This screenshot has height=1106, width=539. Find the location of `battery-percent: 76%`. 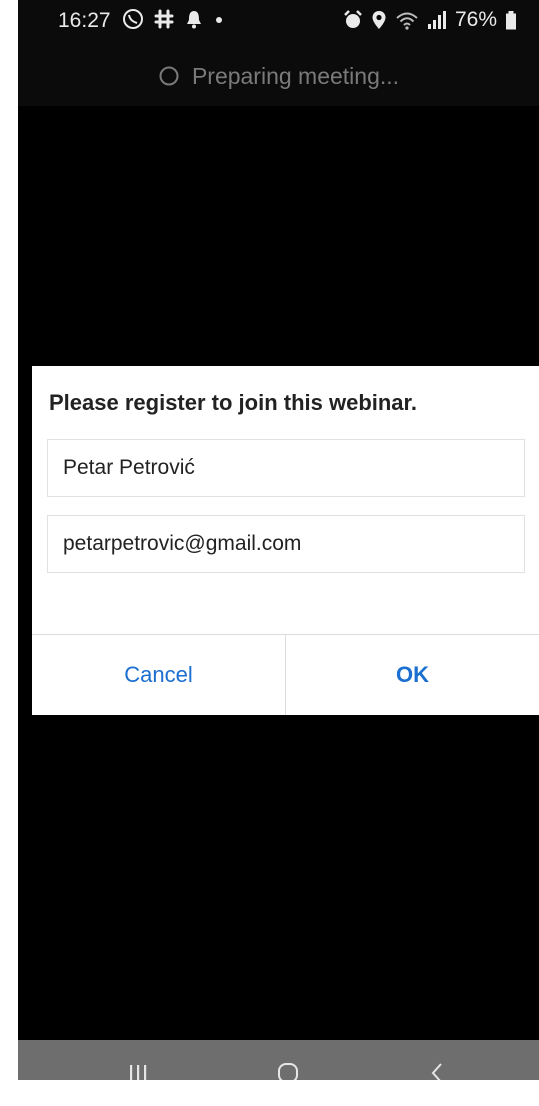

battery-percent: 76% is located at coordinates (475, 19).